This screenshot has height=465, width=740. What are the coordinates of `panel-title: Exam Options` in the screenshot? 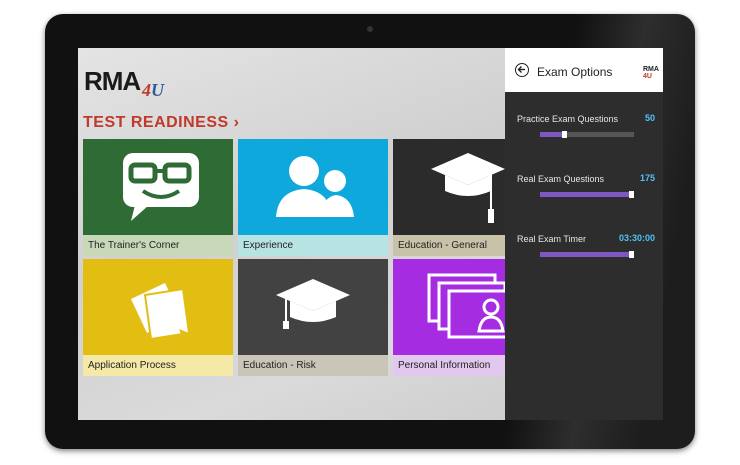 It's located at (575, 72).